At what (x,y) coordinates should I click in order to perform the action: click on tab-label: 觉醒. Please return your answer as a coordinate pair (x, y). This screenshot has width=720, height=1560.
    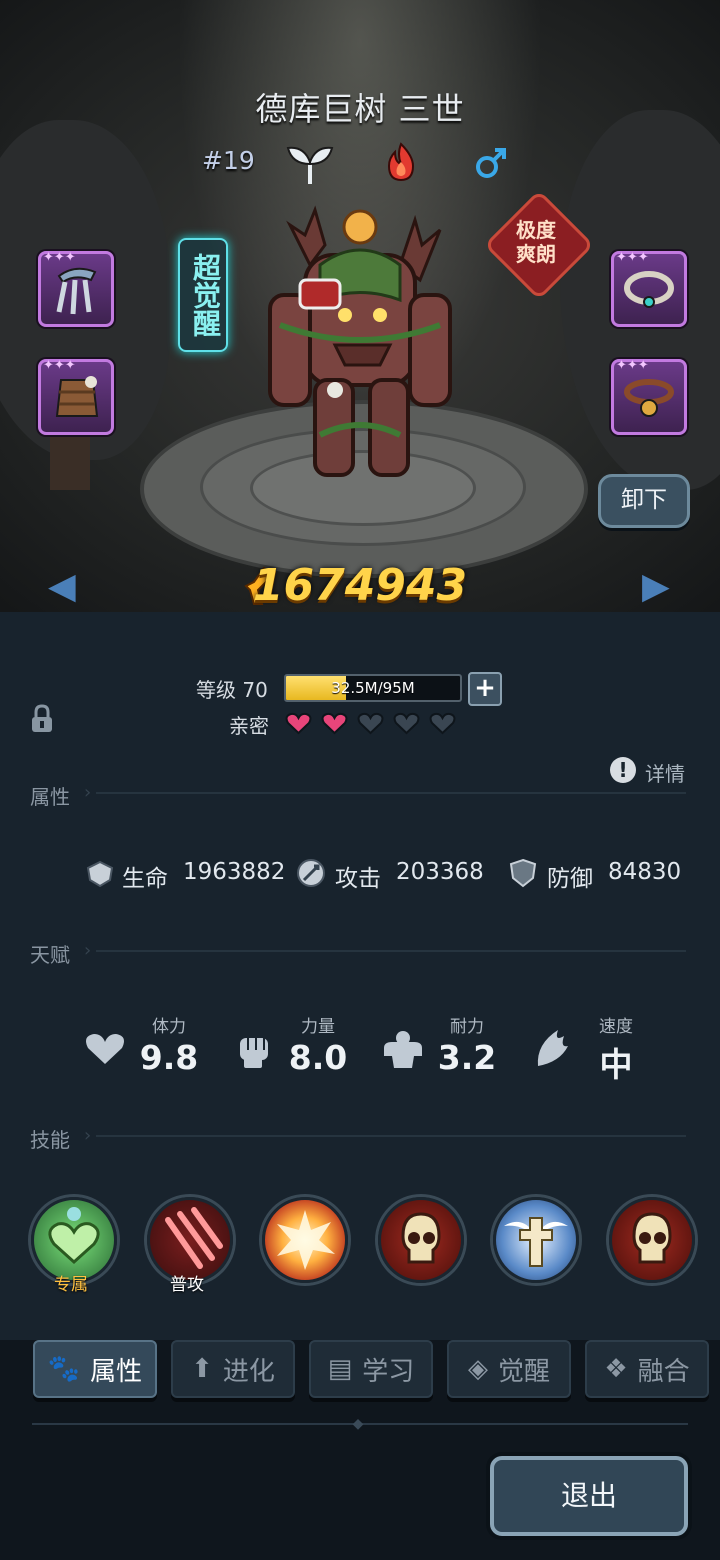
    Looking at the image, I should click on (523, 1371).